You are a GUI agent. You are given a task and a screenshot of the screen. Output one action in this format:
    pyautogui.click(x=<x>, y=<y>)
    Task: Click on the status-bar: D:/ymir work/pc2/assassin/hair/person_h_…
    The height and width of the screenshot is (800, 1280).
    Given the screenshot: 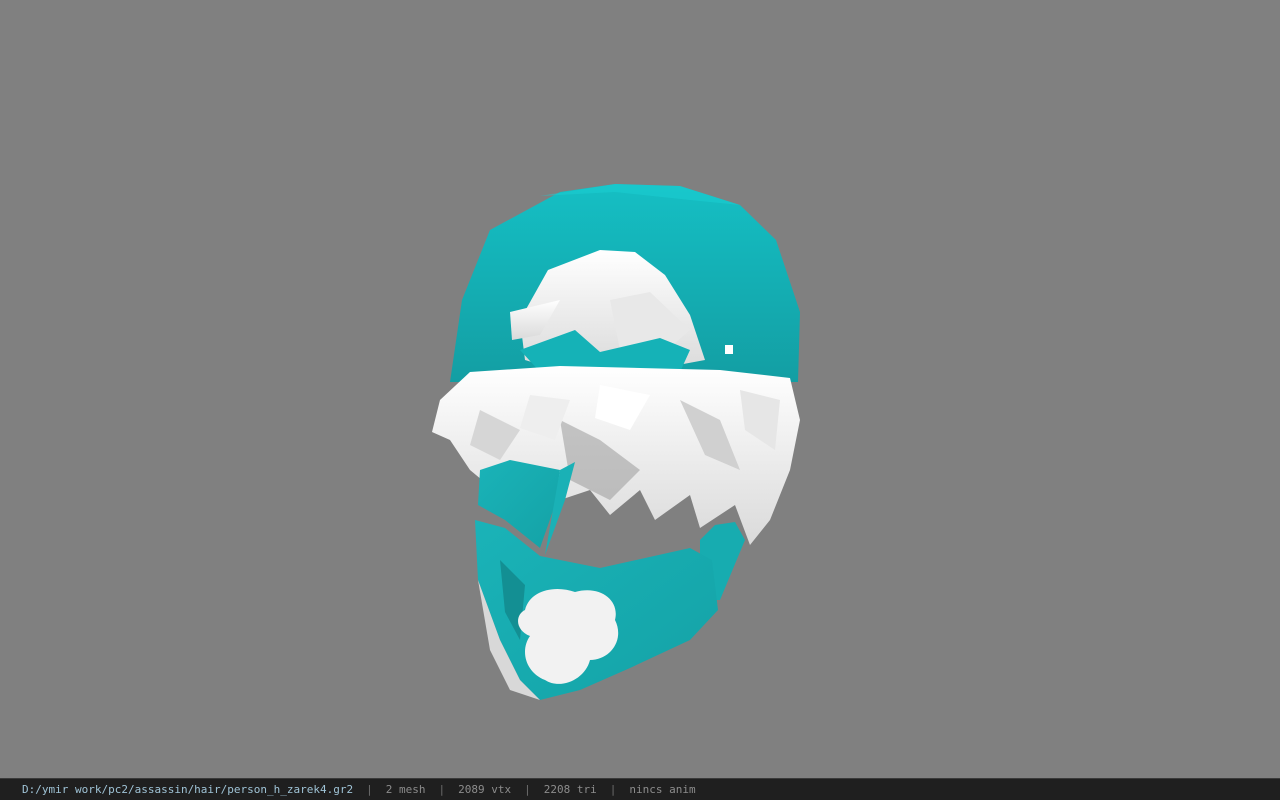 What is the action you would take?
    pyautogui.click(x=640, y=789)
    